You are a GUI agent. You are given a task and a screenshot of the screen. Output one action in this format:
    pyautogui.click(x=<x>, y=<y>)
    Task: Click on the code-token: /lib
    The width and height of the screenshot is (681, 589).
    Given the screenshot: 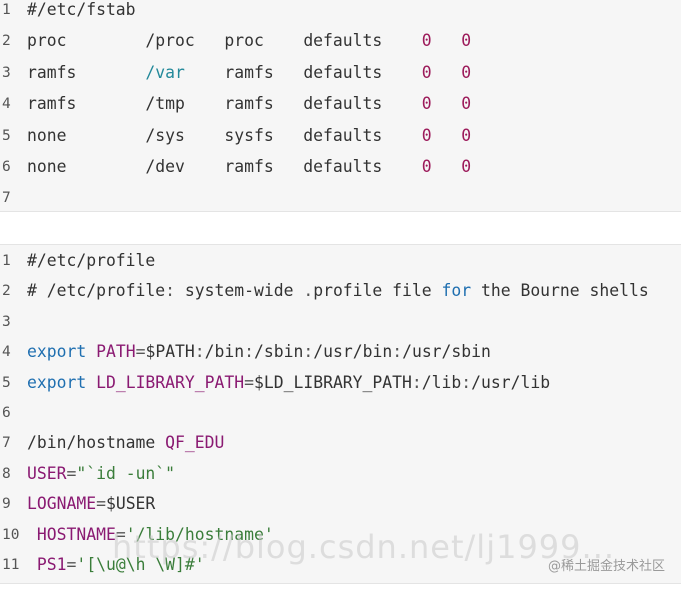 What is the action you would take?
    pyautogui.click(x=441, y=382)
    